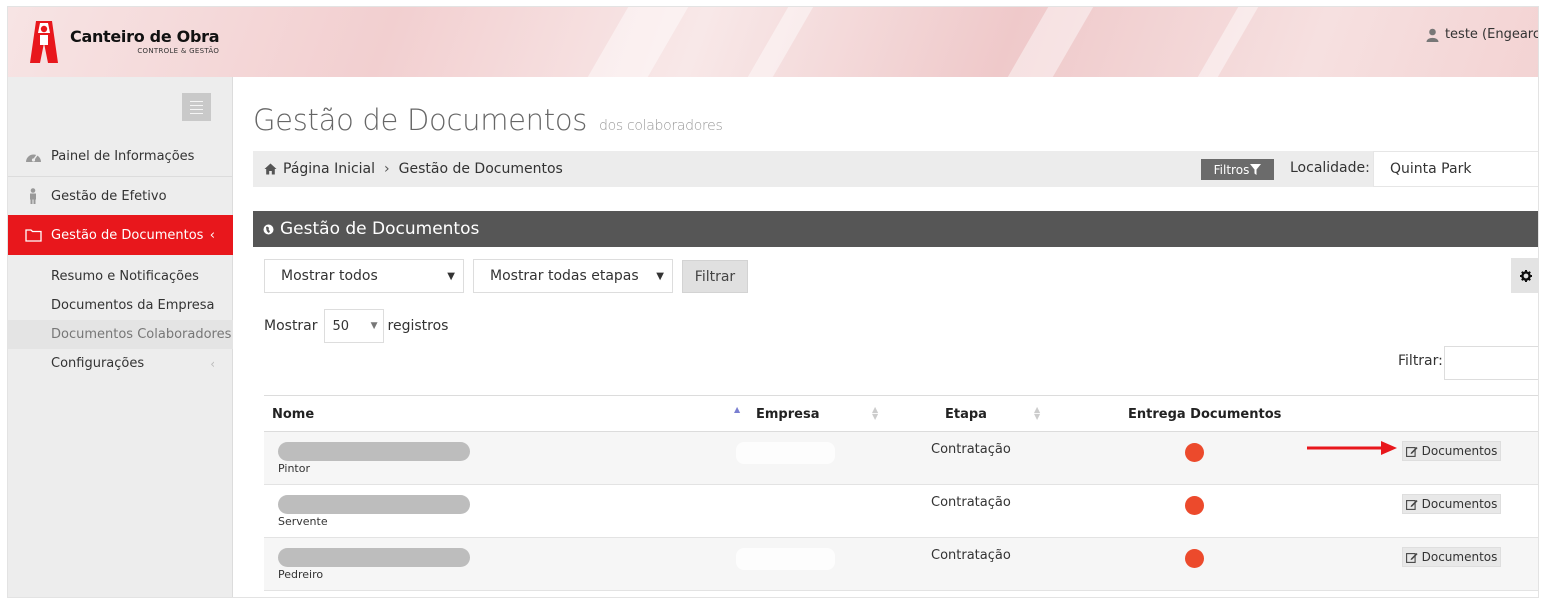 This screenshot has width=1546, height=603. What do you see at coordinates (901, 564) in the screenshot?
I see `table-row: Pedreiro Contratação Documentos` at bounding box center [901, 564].